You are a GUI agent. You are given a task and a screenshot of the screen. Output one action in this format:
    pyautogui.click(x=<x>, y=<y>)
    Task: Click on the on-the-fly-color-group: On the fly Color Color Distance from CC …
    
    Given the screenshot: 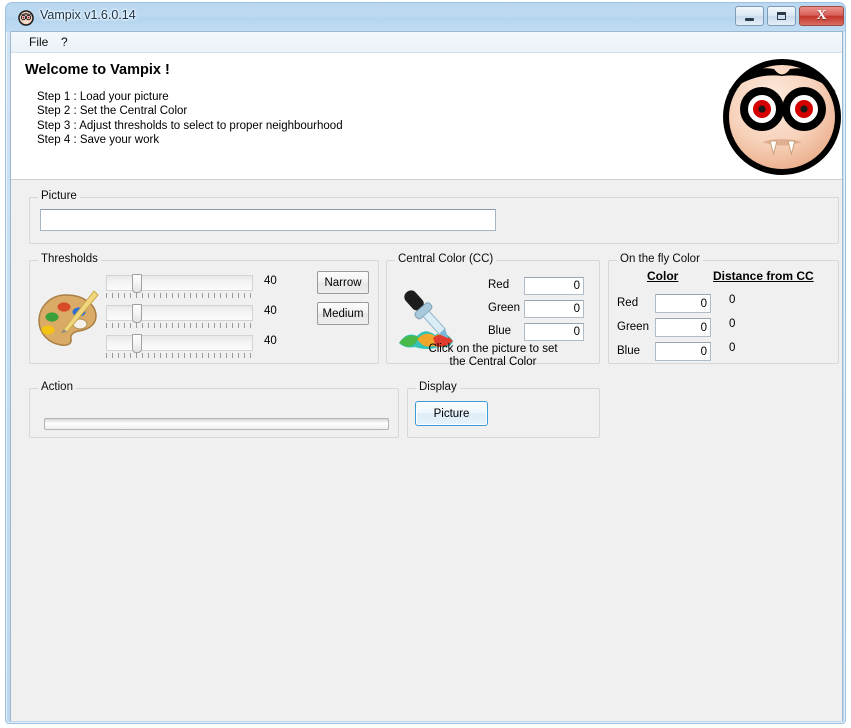 What is the action you would take?
    pyautogui.click(x=723, y=308)
    